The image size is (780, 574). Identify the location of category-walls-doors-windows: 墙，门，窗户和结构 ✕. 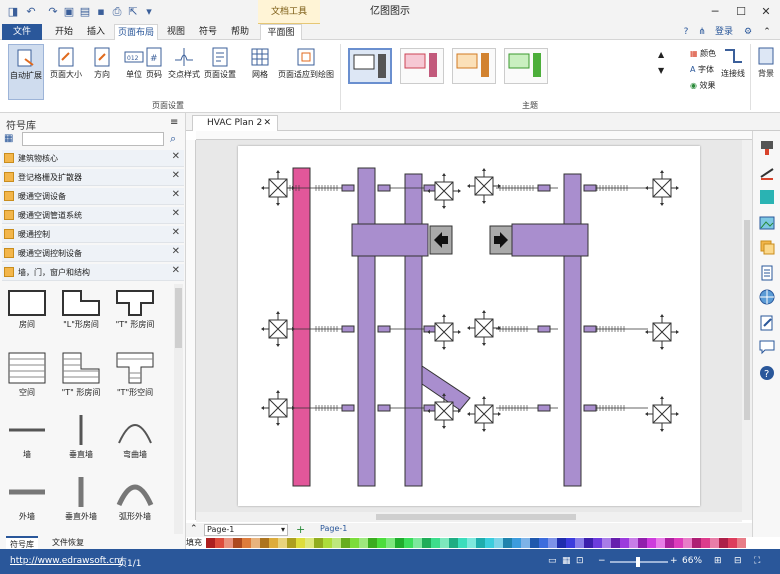
(93, 272).